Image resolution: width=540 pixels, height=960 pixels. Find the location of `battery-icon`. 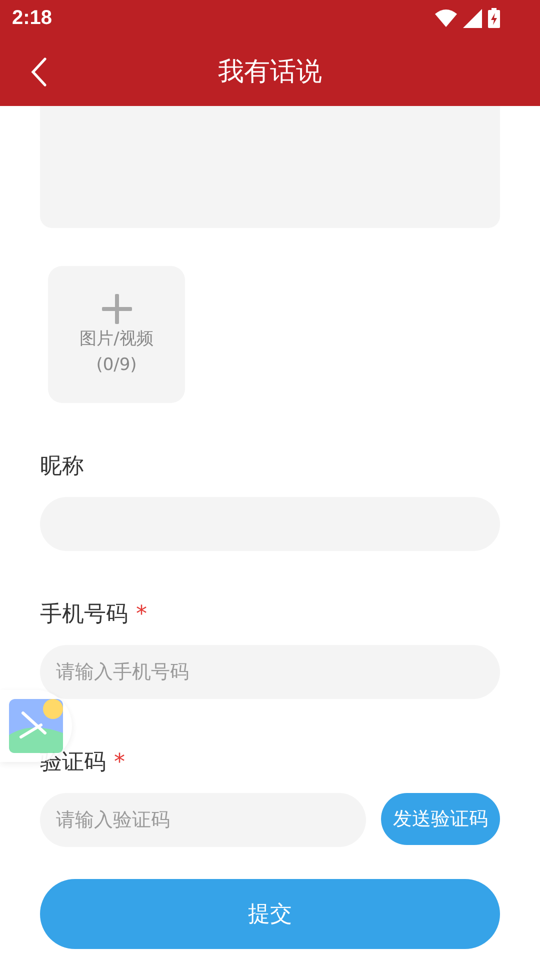

battery-icon is located at coordinates (494, 18).